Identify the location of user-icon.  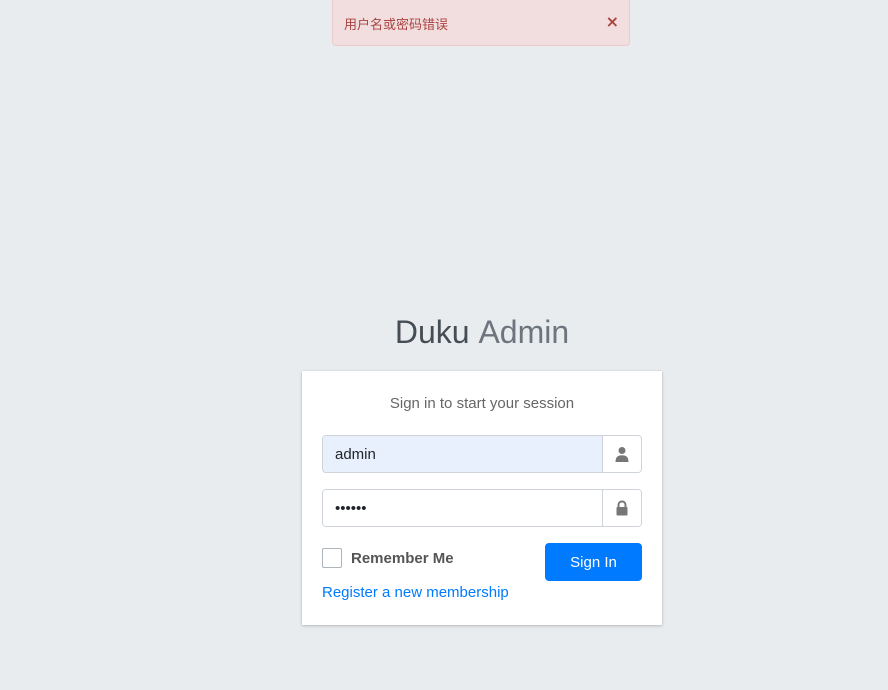
(621, 454).